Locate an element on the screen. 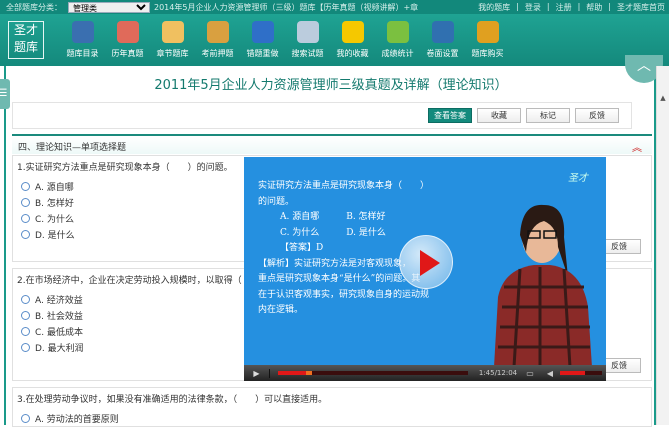  option-label: D. 是什么 is located at coordinates (55, 235).